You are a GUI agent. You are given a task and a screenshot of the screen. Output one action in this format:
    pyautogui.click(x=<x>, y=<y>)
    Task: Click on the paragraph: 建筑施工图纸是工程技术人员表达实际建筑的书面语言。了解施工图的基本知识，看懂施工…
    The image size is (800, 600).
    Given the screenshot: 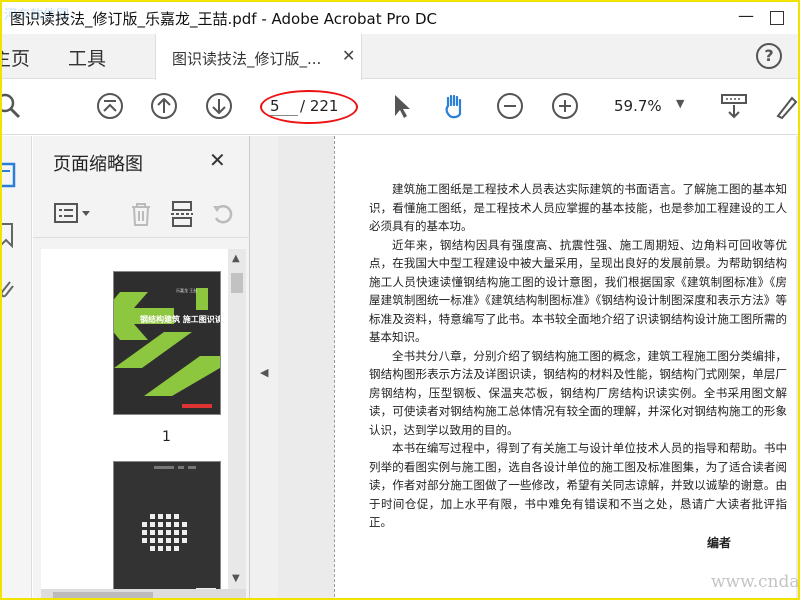 What is the action you would take?
    pyautogui.click(x=578, y=207)
    